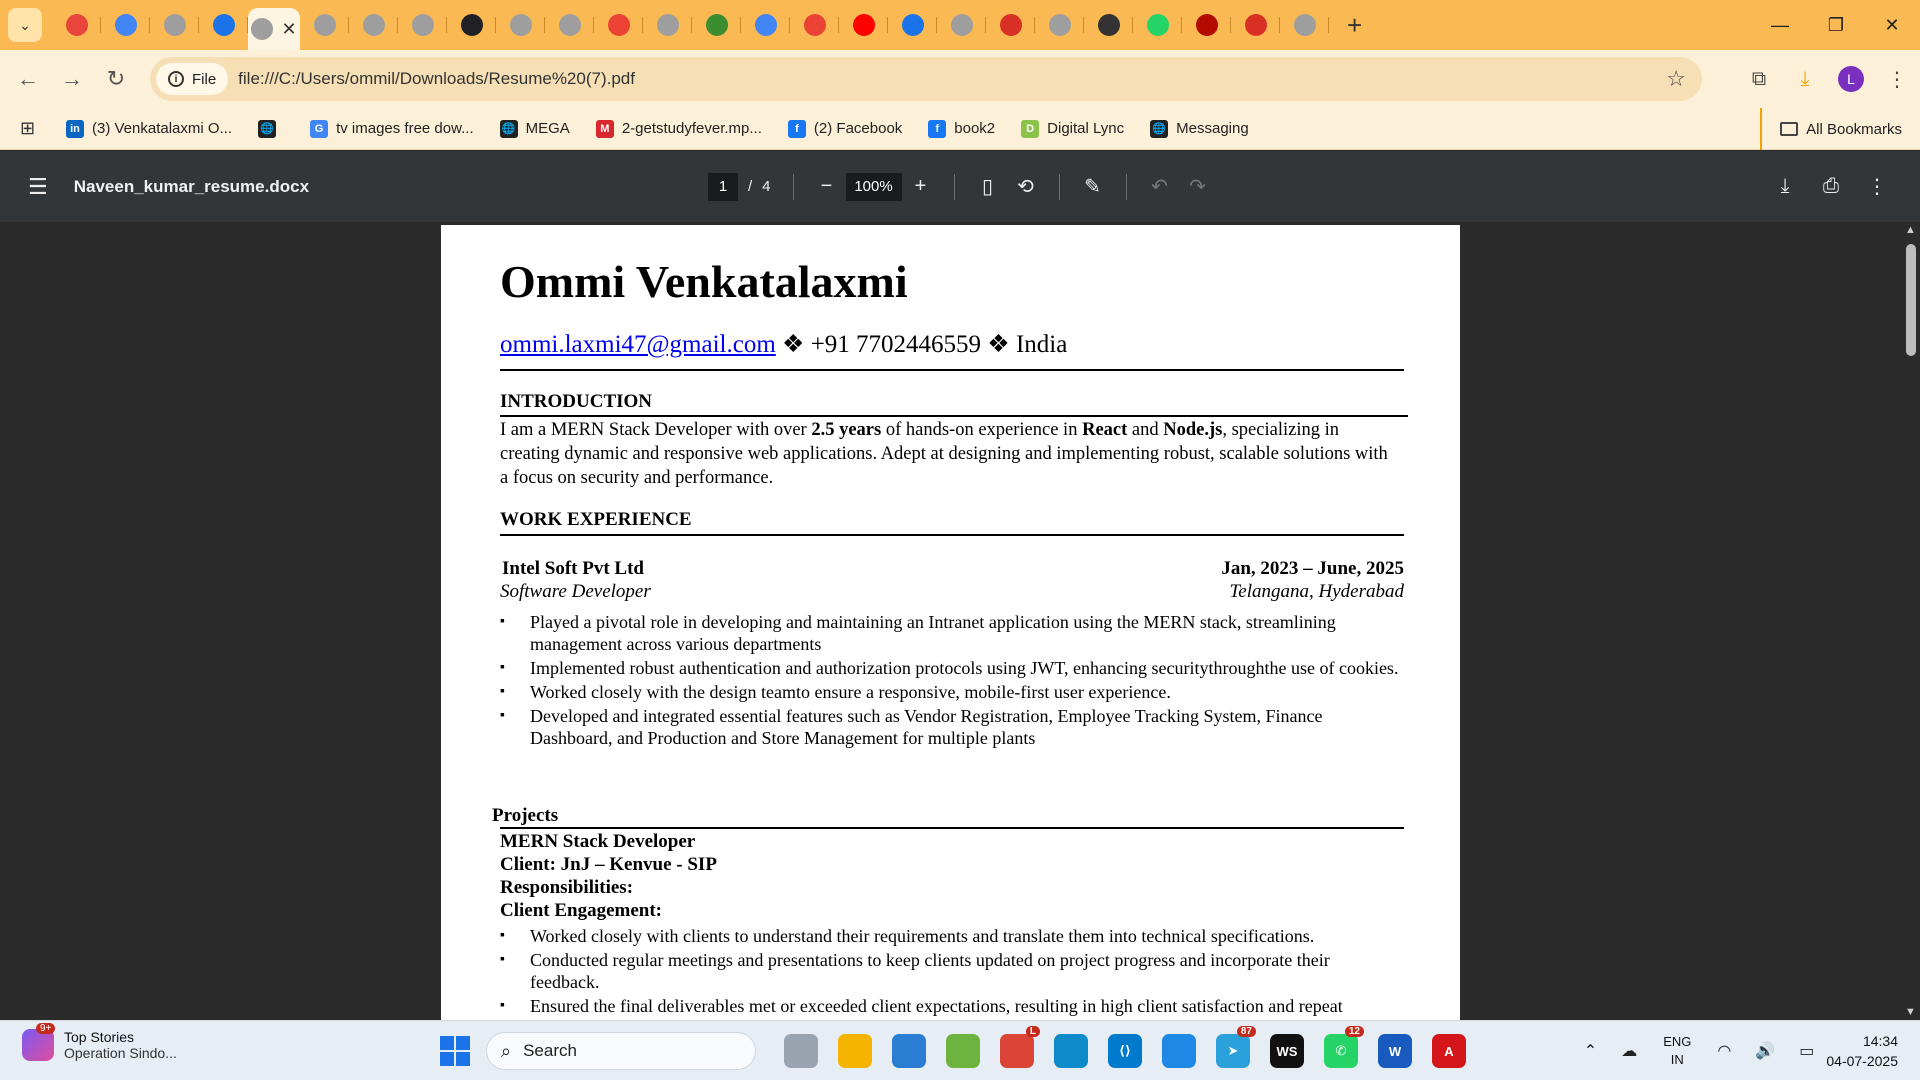 This screenshot has height=1080, width=1920. What do you see at coordinates (988, 187) in the screenshot?
I see `fit-page-icon: ▯` at bounding box center [988, 187].